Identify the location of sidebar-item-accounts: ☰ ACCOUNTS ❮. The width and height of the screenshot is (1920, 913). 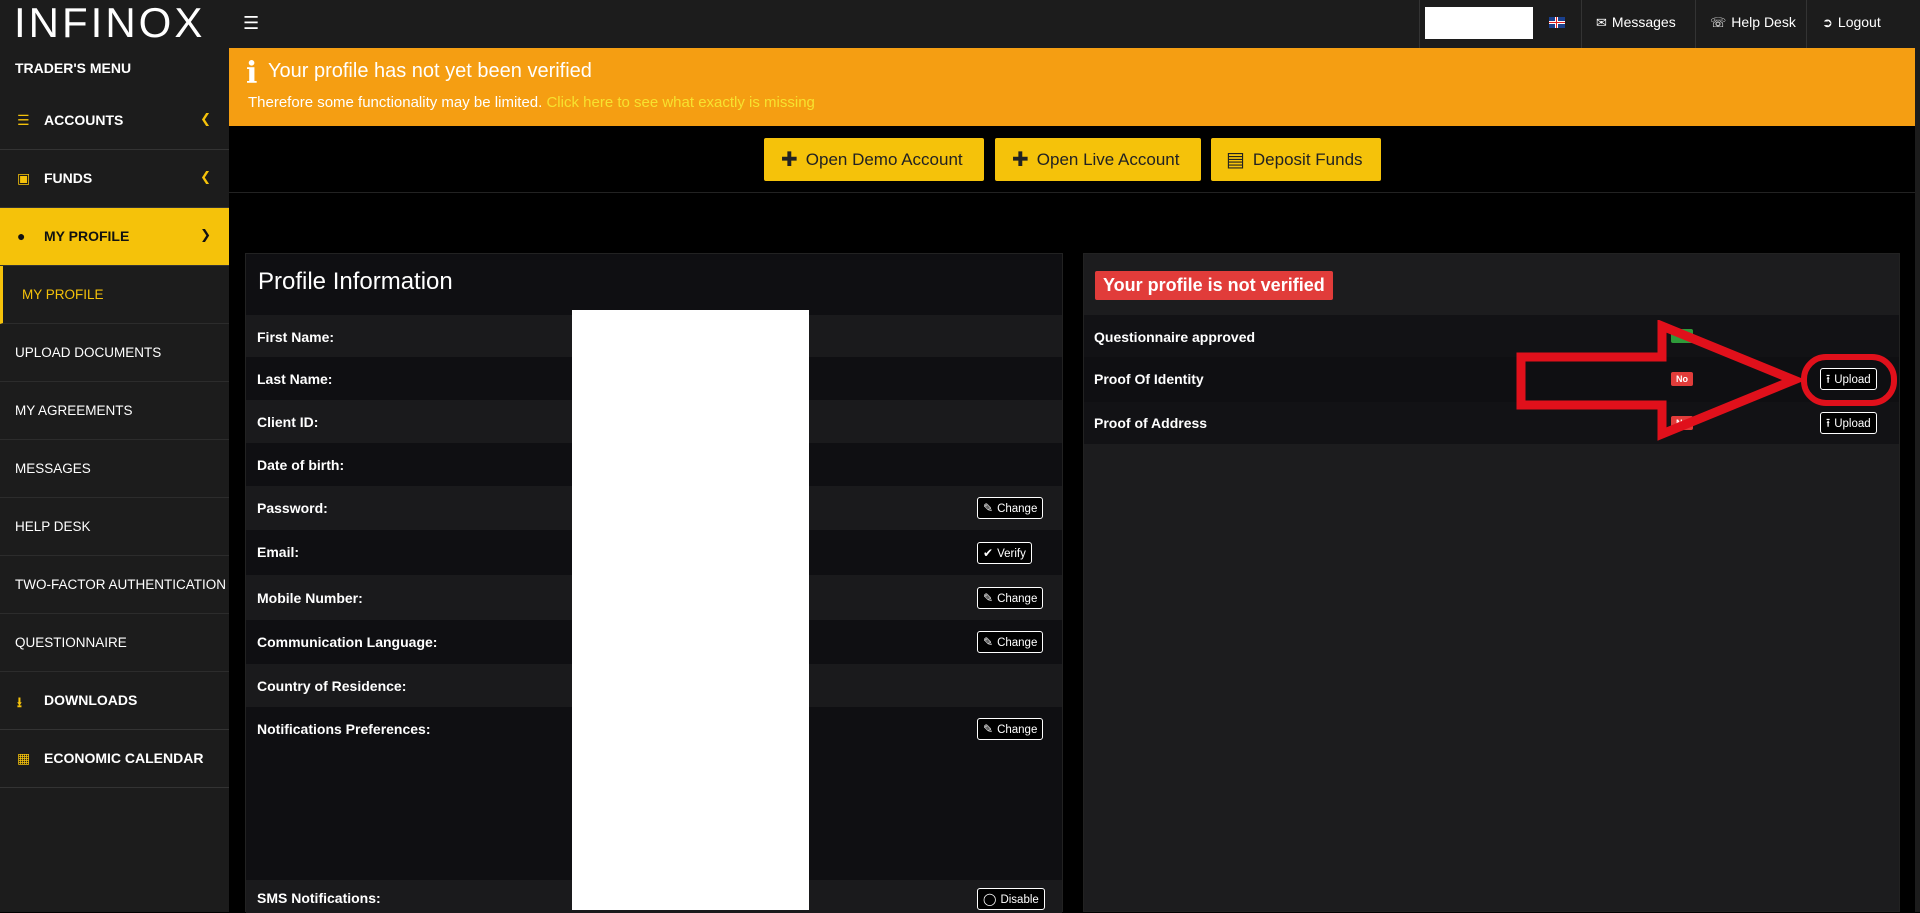
(114, 121).